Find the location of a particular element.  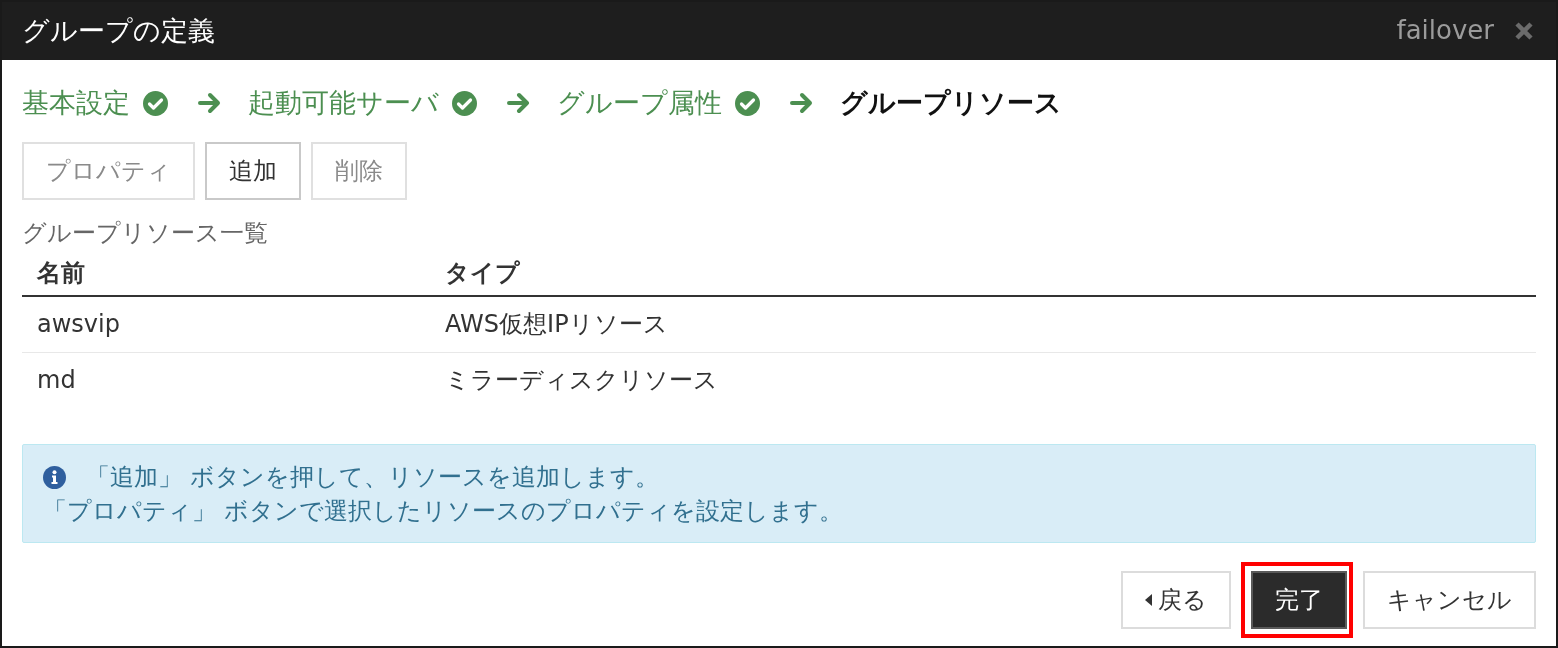

close-icon is located at coordinates (1524, 31).